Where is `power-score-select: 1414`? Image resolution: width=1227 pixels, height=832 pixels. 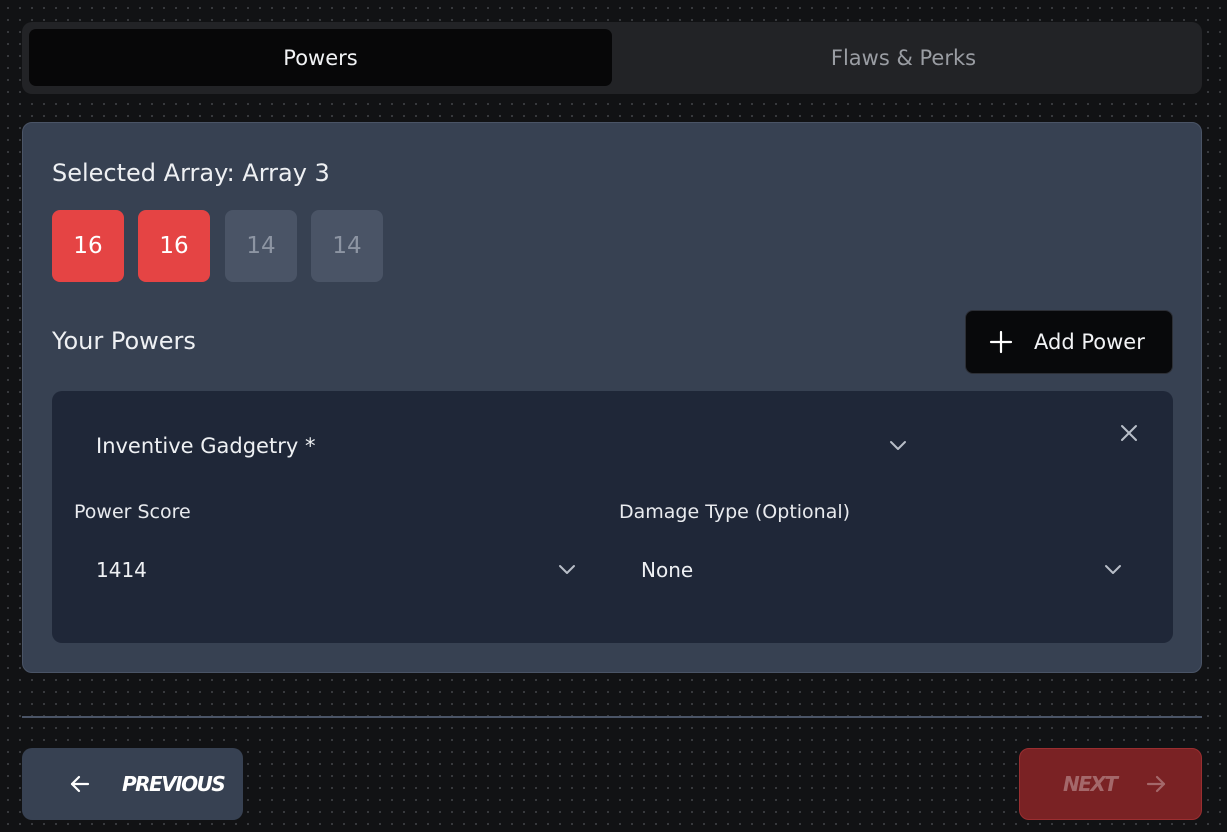
power-score-select: 1414 is located at coordinates (329, 570).